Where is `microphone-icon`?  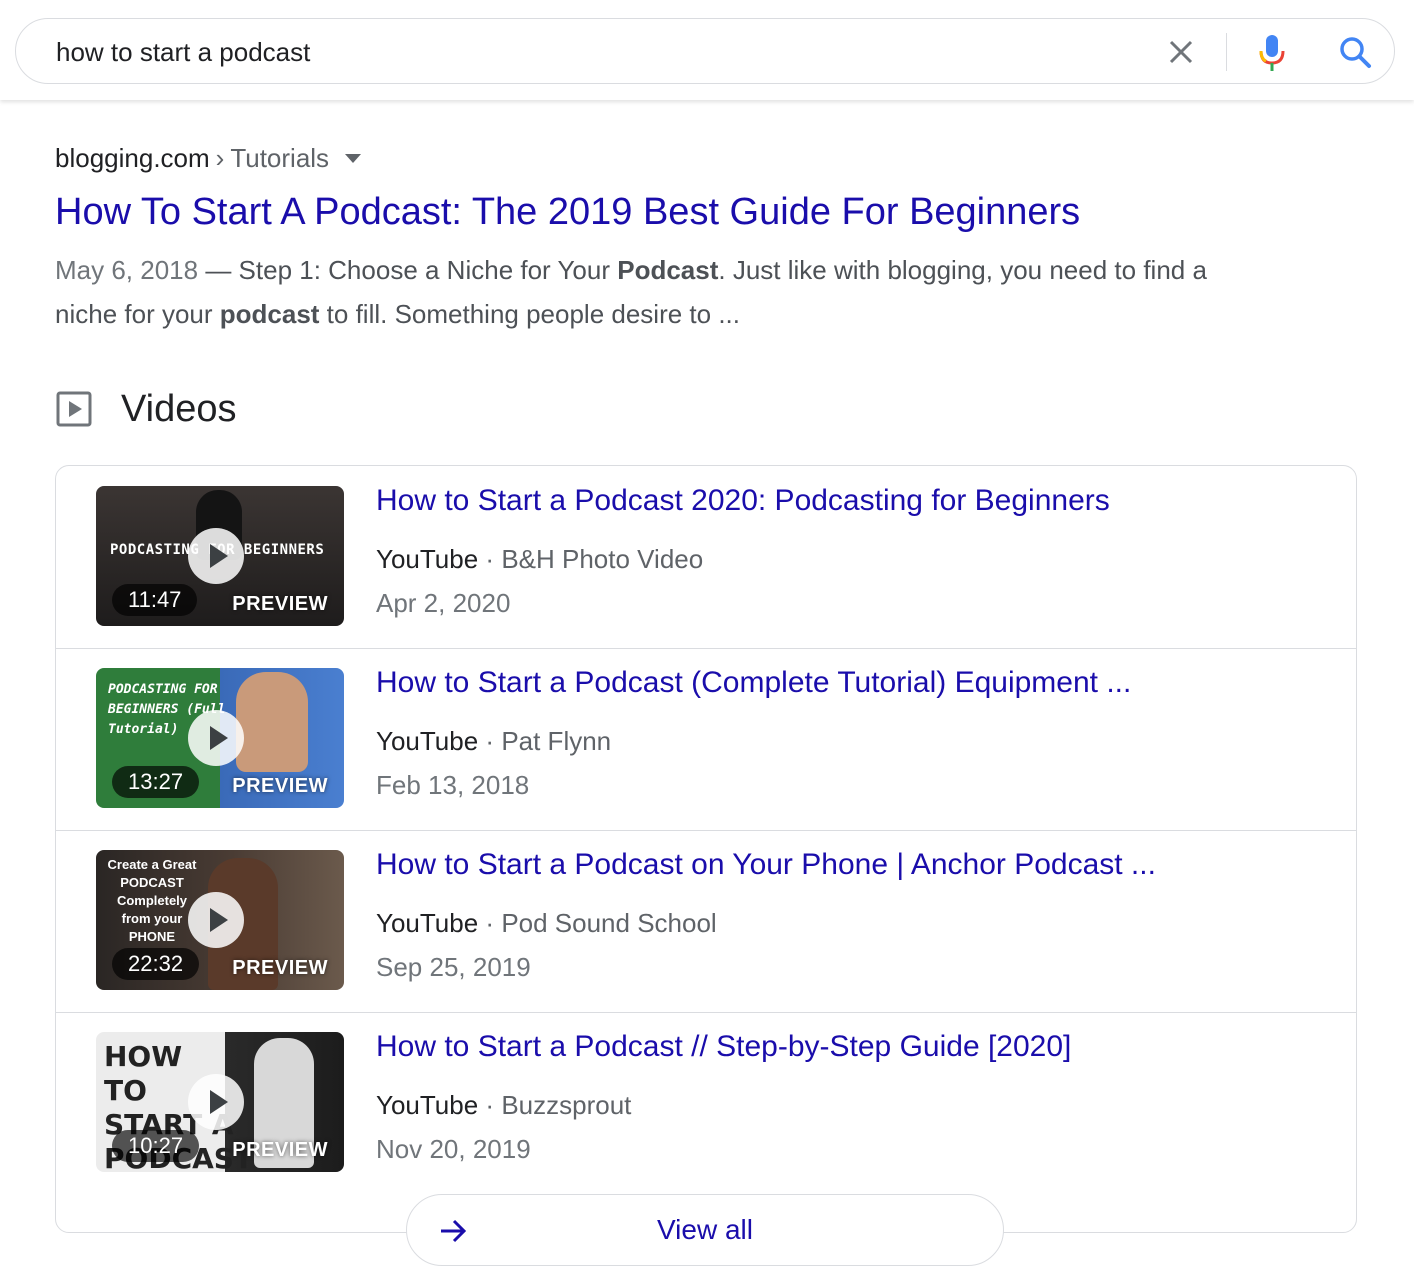
microphone-icon is located at coordinates (1272, 53).